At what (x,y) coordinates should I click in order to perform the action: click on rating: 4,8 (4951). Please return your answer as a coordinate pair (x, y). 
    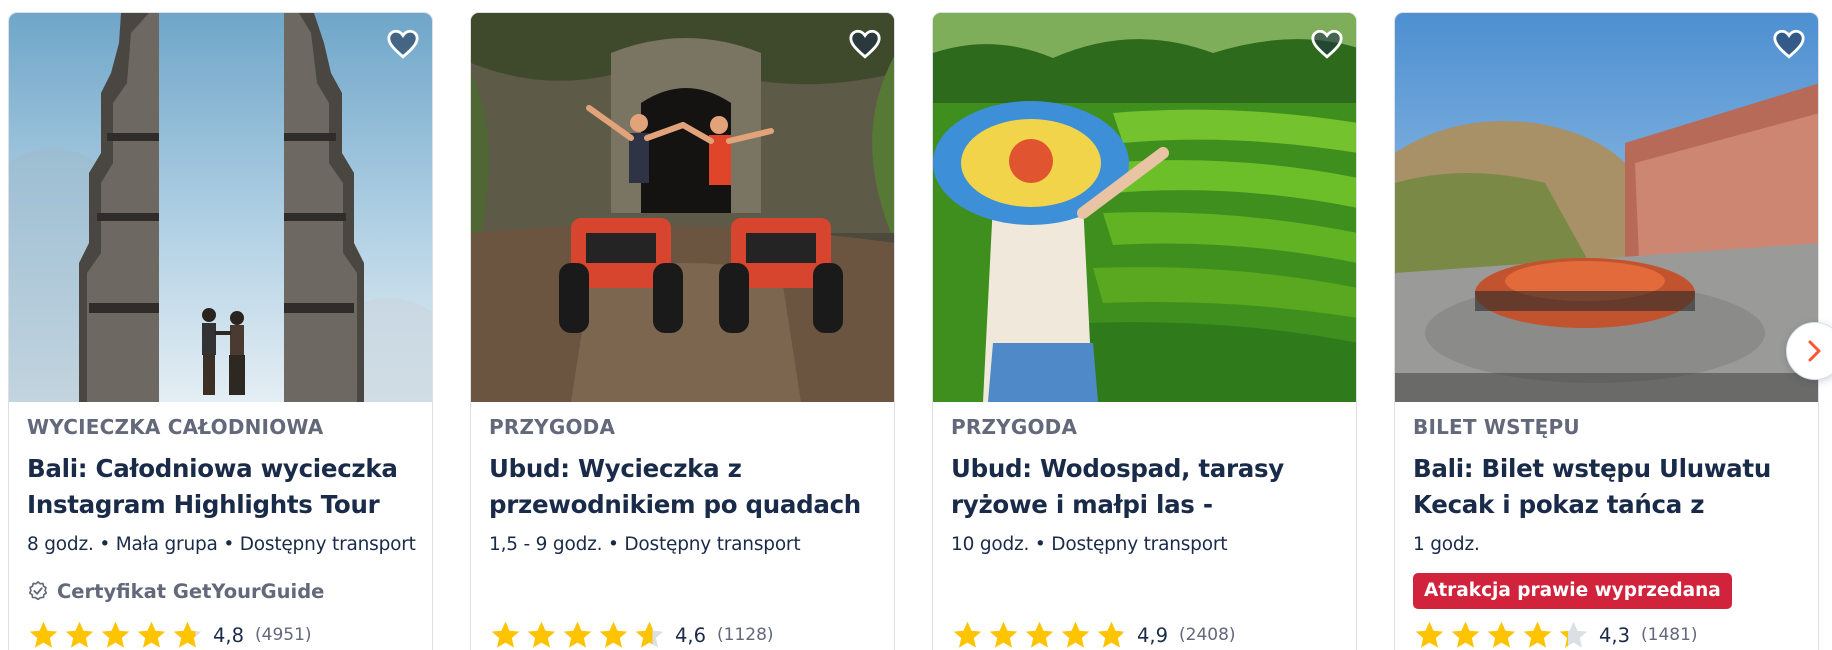
    Looking at the image, I should click on (169, 634).